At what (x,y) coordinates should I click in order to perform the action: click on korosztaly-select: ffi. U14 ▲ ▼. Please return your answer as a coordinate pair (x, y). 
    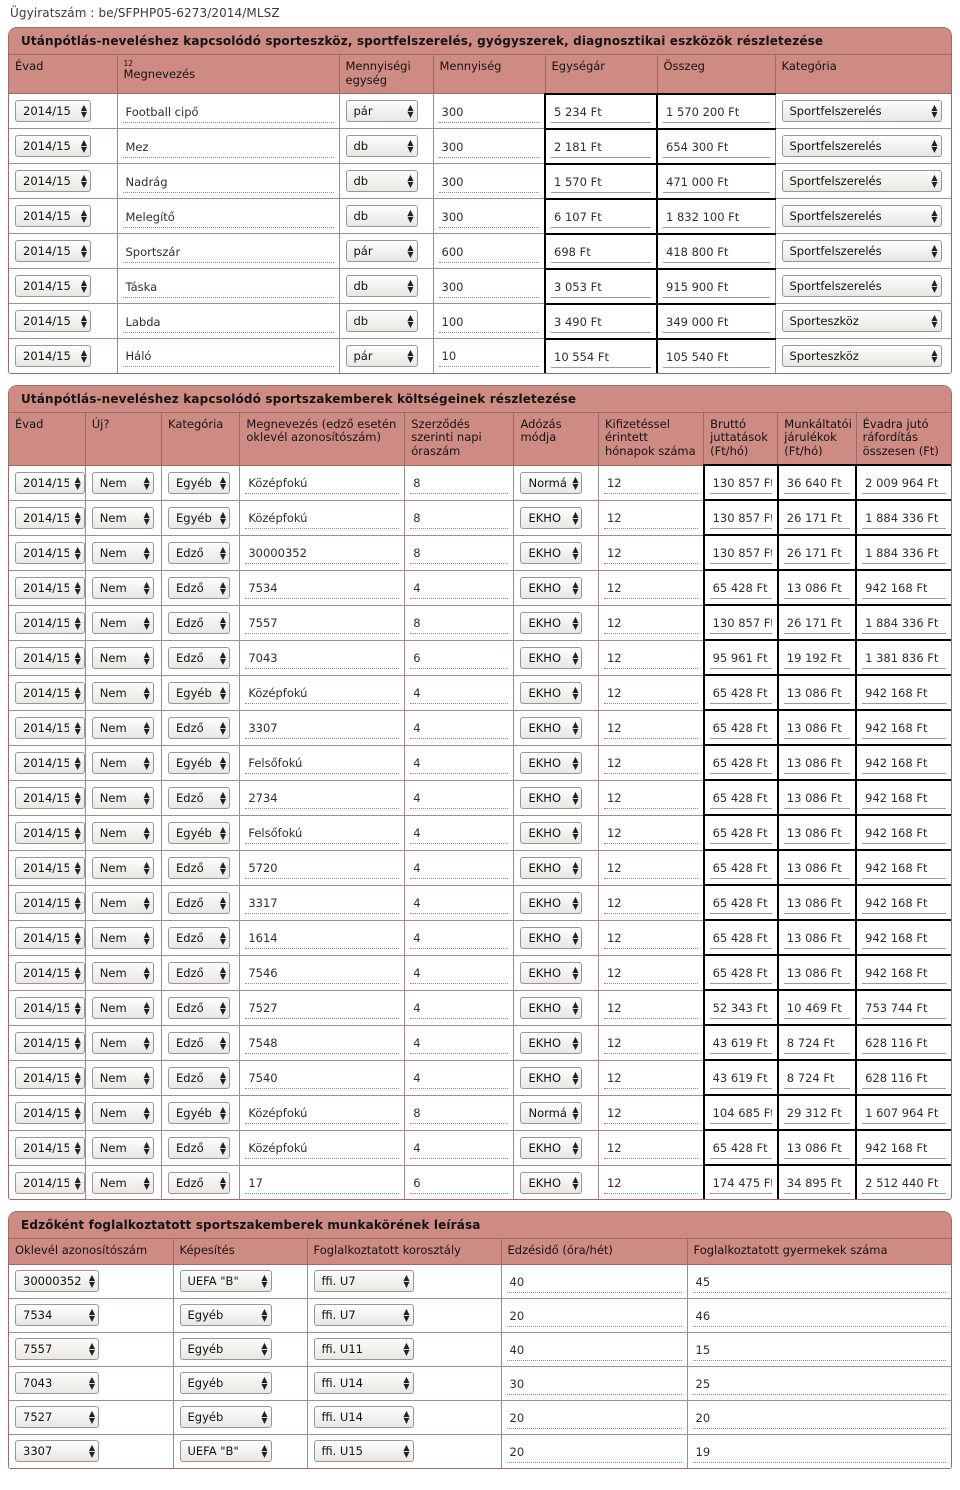
    Looking at the image, I should click on (363, 1383).